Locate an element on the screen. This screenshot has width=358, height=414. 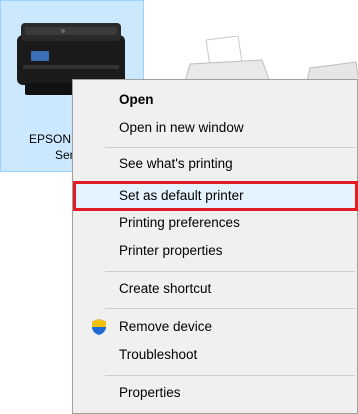
menu-item-label: Open in new window is located at coordinates (181, 127).